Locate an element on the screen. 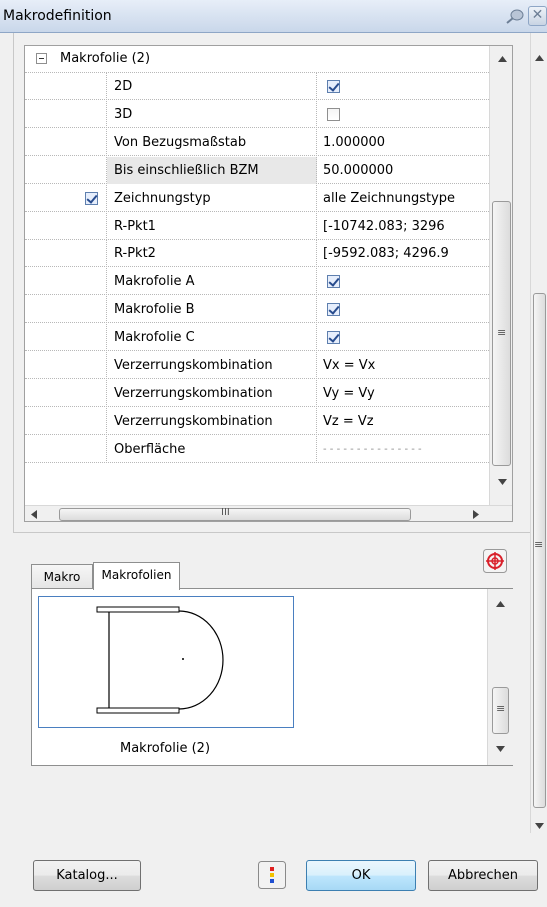 The width and height of the screenshot is (547, 907). property-name: Makrofolie C is located at coordinates (154, 338).